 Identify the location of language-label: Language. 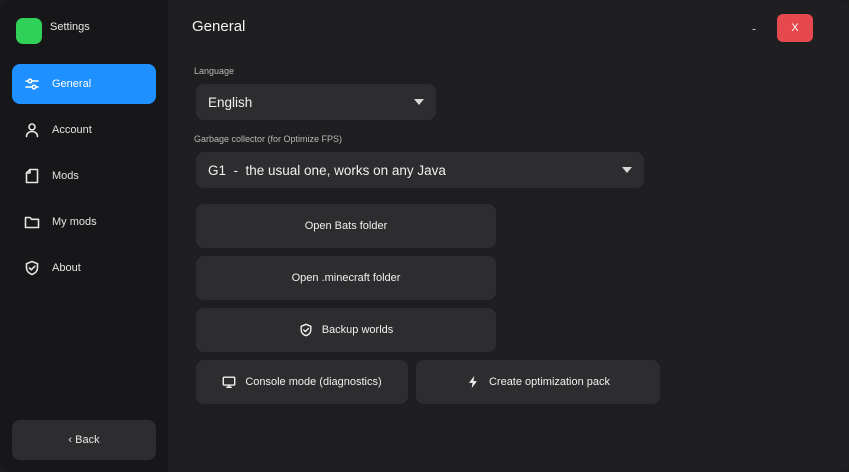
(214, 71).